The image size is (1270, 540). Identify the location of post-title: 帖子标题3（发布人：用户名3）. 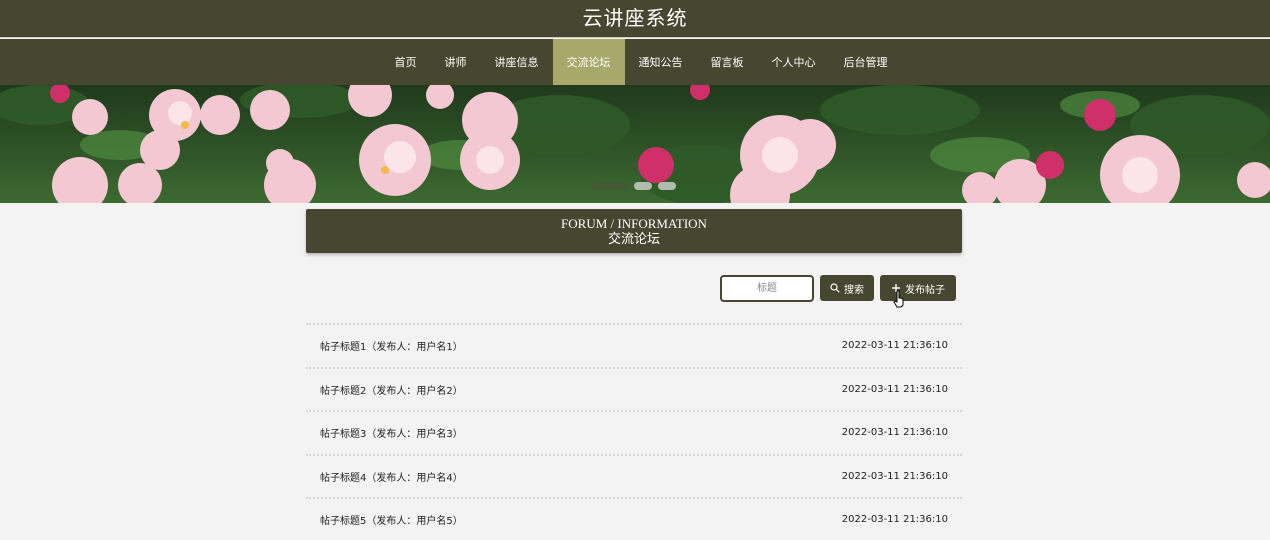
(391, 432).